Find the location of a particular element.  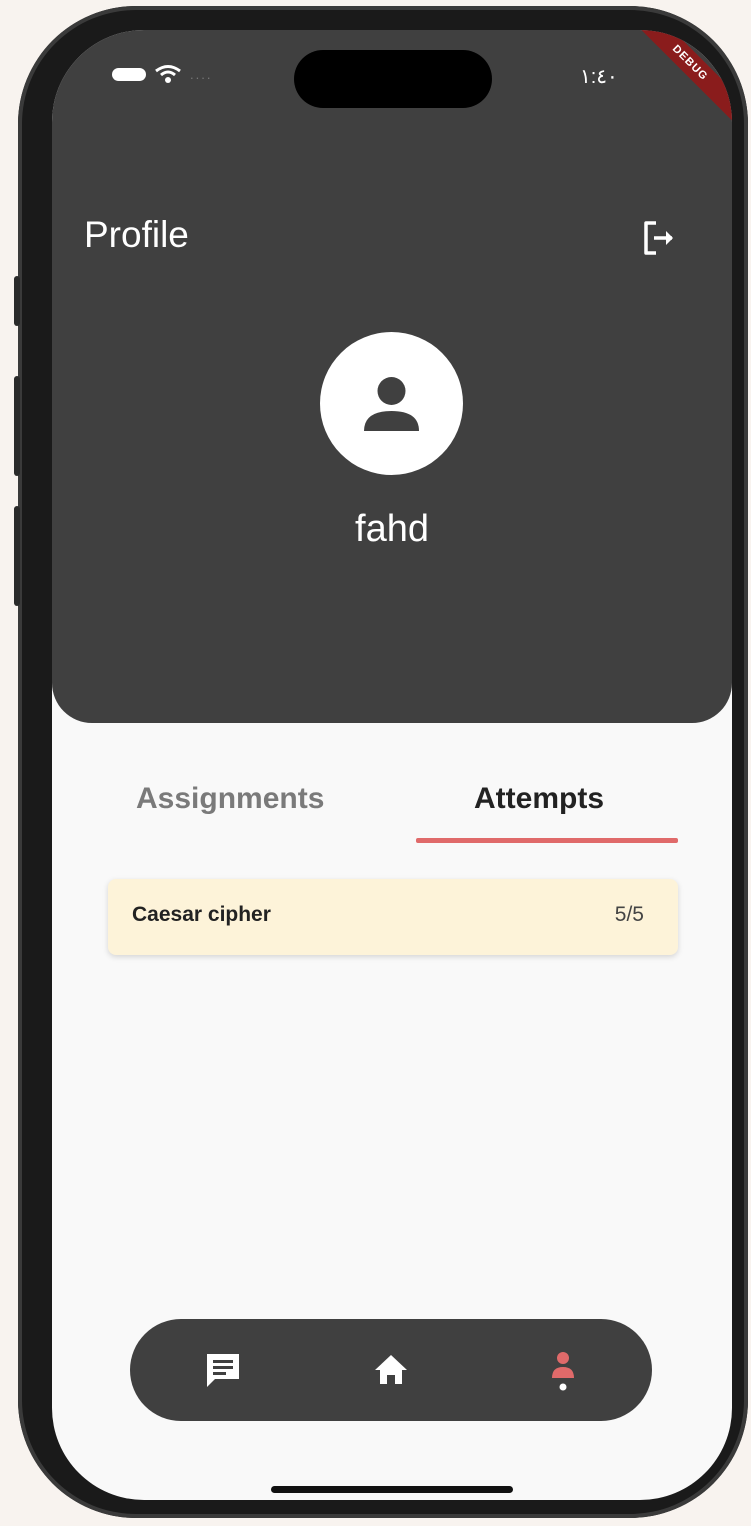

tab-indicator is located at coordinates (547, 840).